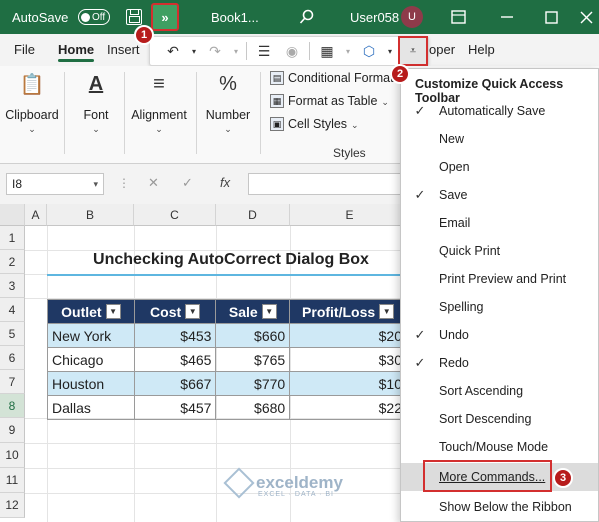  What do you see at coordinates (215, 51) in the screenshot?
I see `redo-icon: ↷` at bounding box center [215, 51].